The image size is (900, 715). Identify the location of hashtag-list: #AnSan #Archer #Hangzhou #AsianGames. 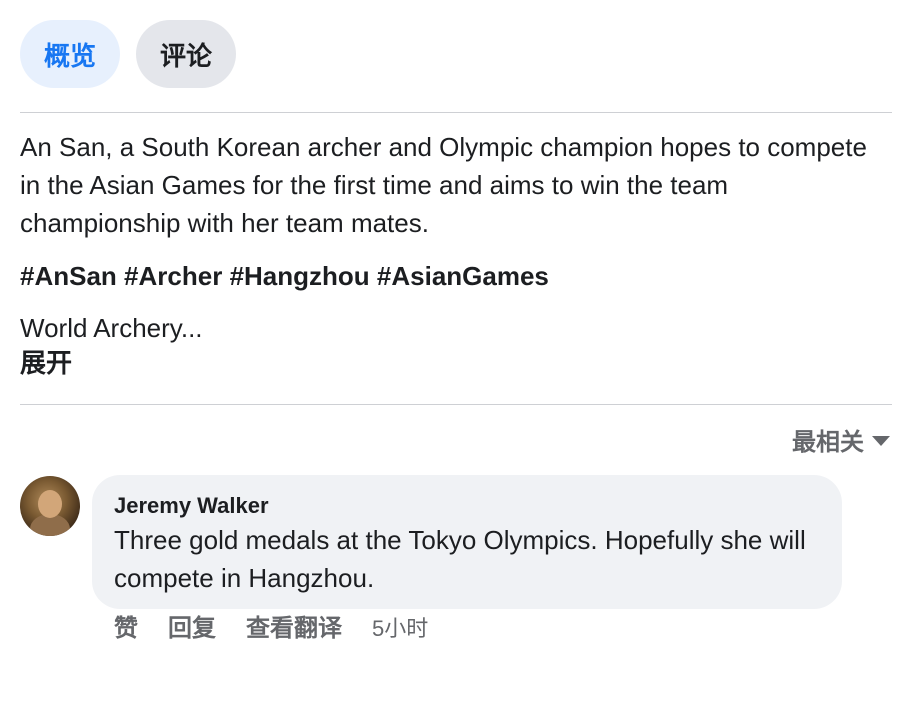
(284, 276).